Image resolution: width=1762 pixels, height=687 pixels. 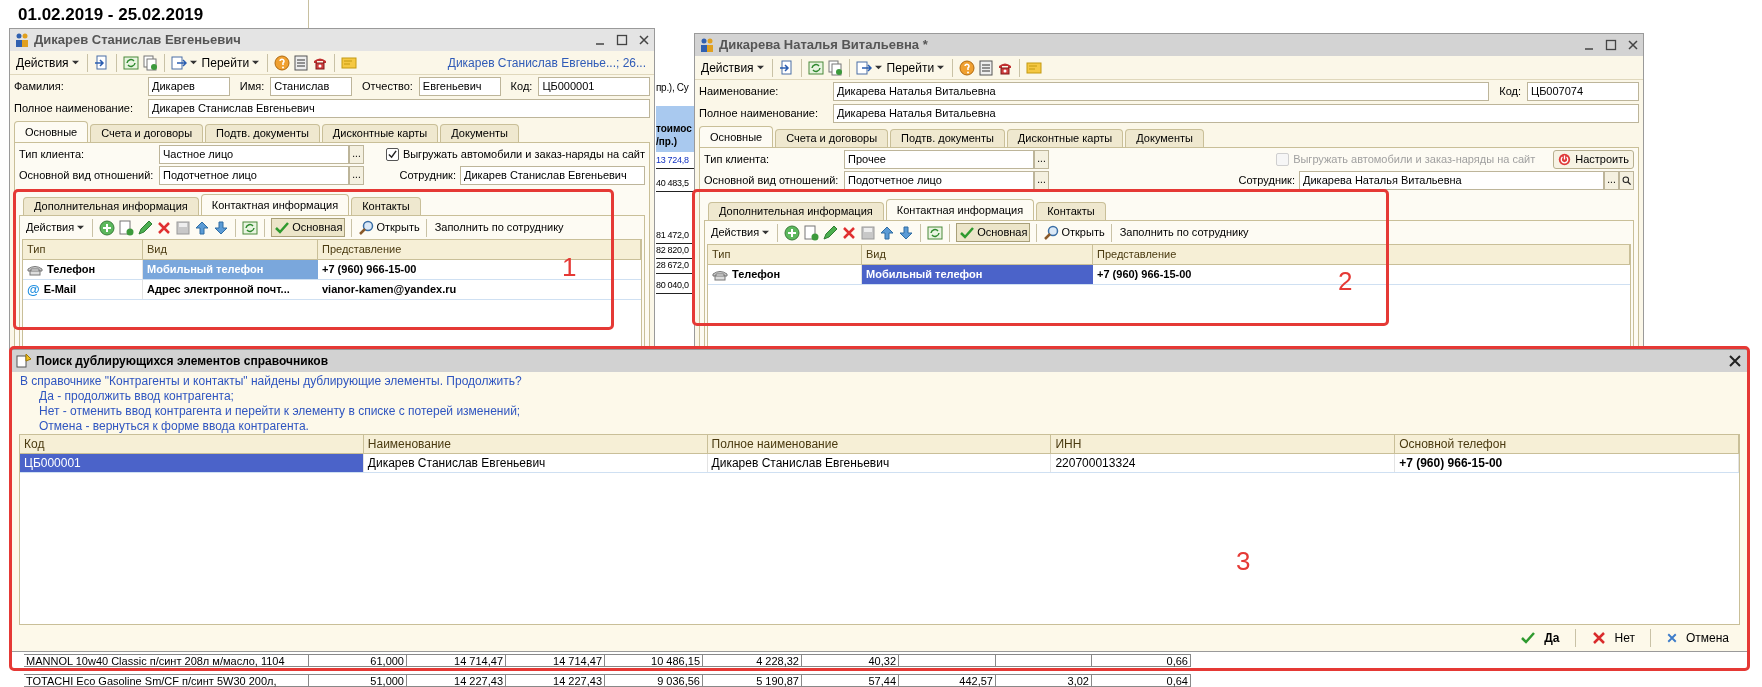 I want to click on no-button: Нет, so click(x=1612, y=638).